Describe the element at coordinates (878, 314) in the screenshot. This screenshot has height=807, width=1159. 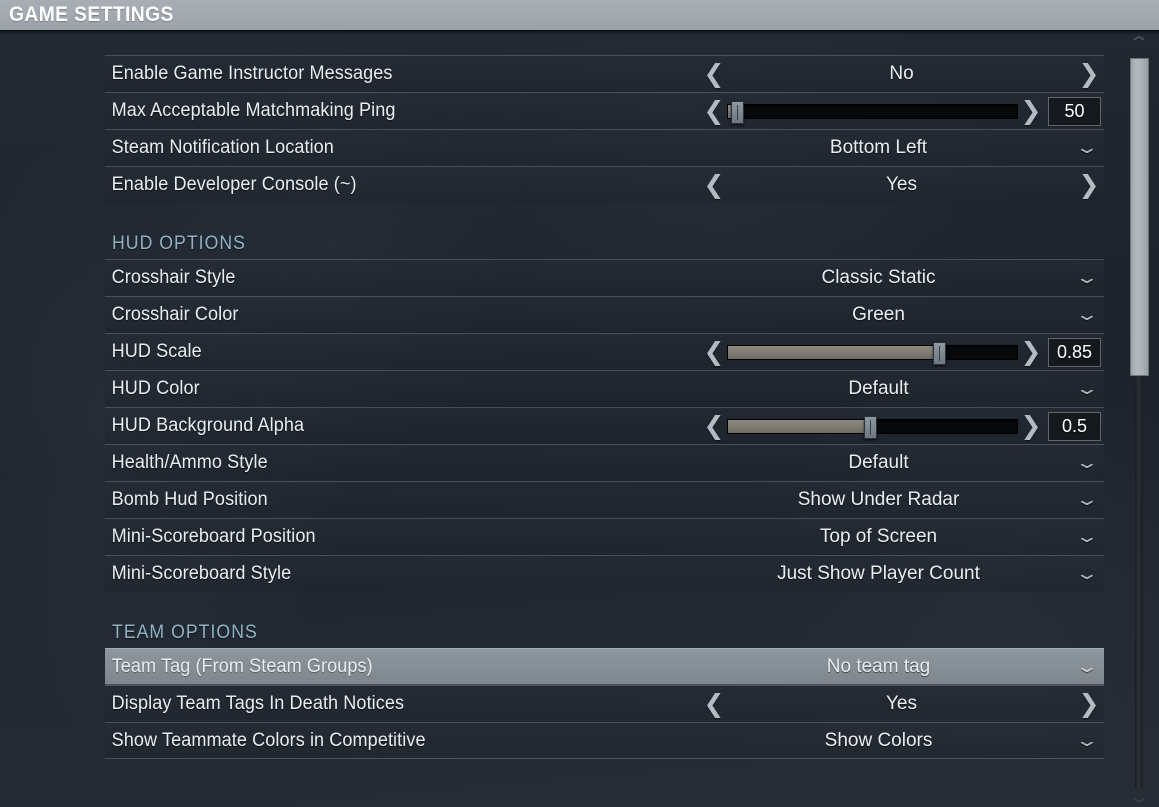
I see `setting-value: Green` at that location.